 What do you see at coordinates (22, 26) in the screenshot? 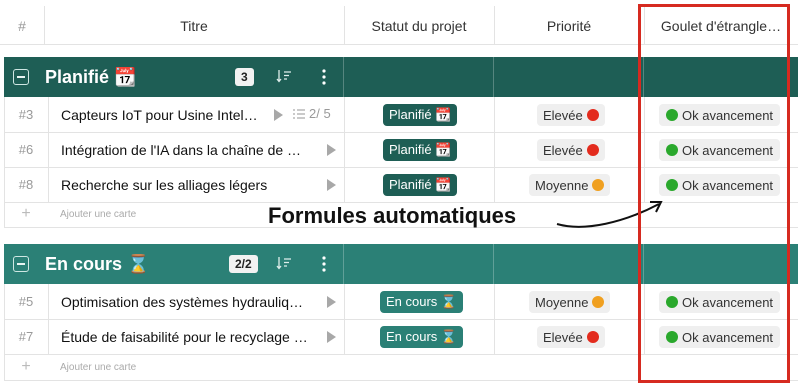
I see `column-header-number: #` at bounding box center [22, 26].